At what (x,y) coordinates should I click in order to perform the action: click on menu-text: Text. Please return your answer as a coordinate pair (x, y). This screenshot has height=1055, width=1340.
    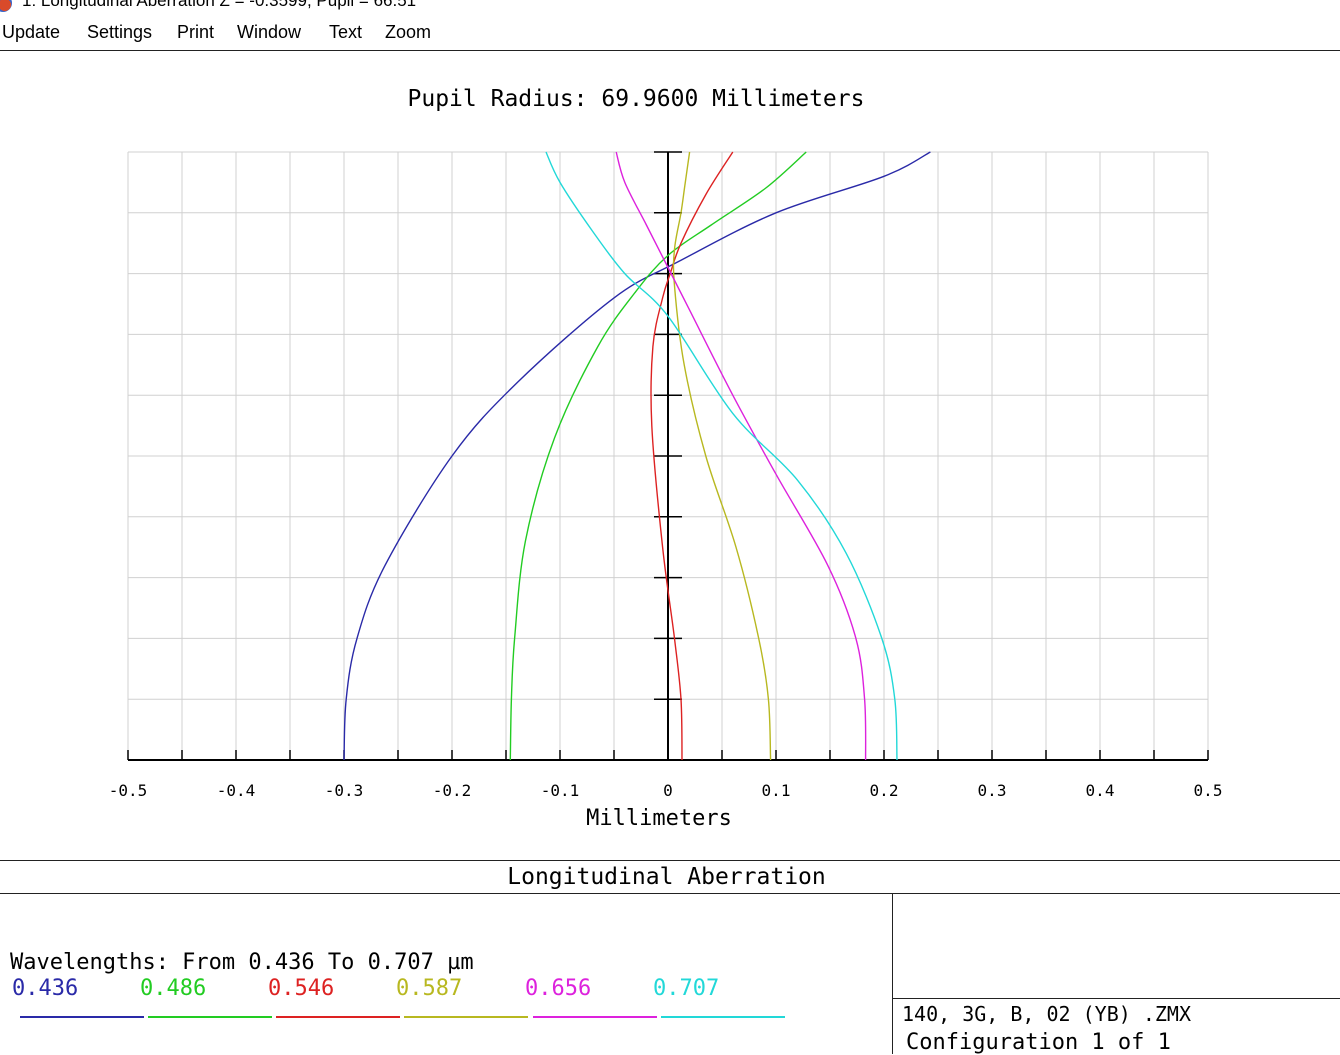
    Looking at the image, I should click on (345, 32).